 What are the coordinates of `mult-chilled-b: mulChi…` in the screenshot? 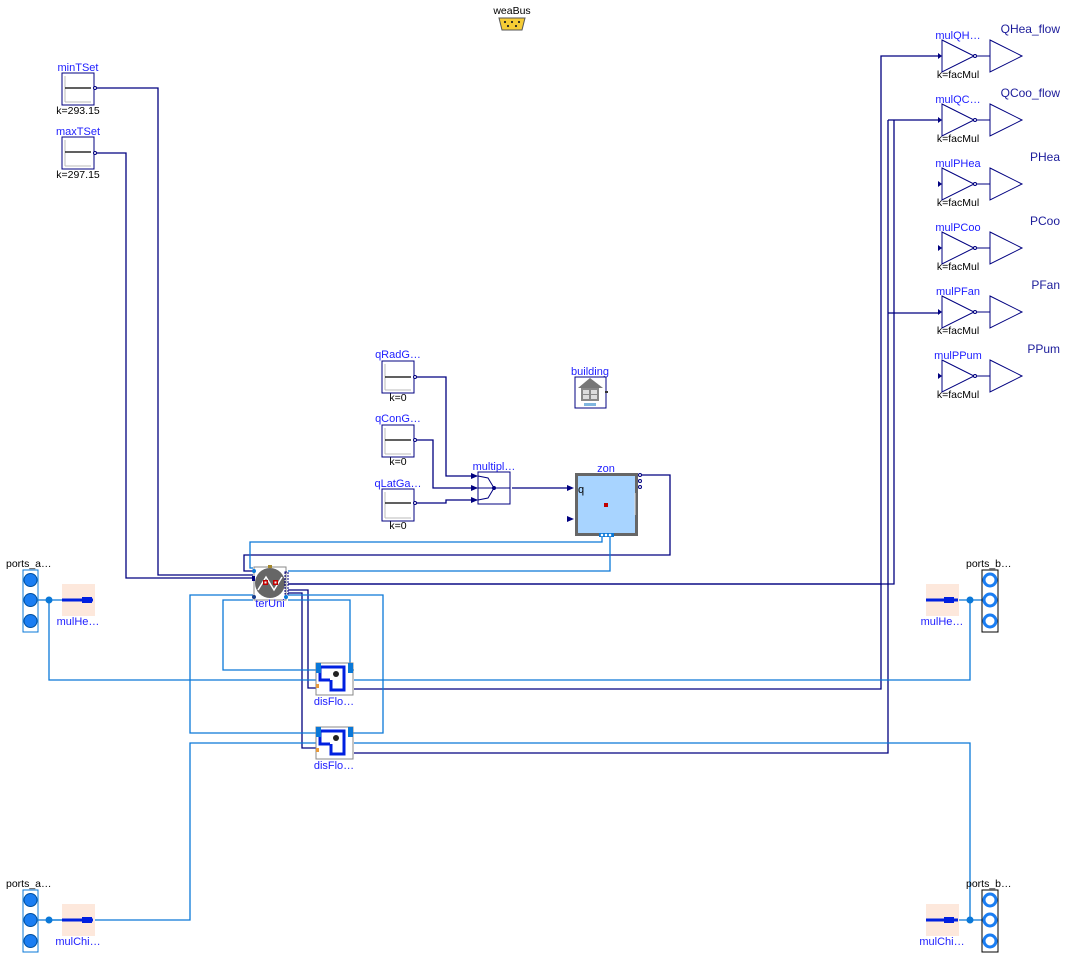 It's located at (942, 926).